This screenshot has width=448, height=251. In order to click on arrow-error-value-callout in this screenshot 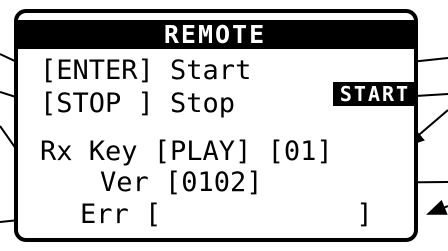, I will do `click(437, 207)`.